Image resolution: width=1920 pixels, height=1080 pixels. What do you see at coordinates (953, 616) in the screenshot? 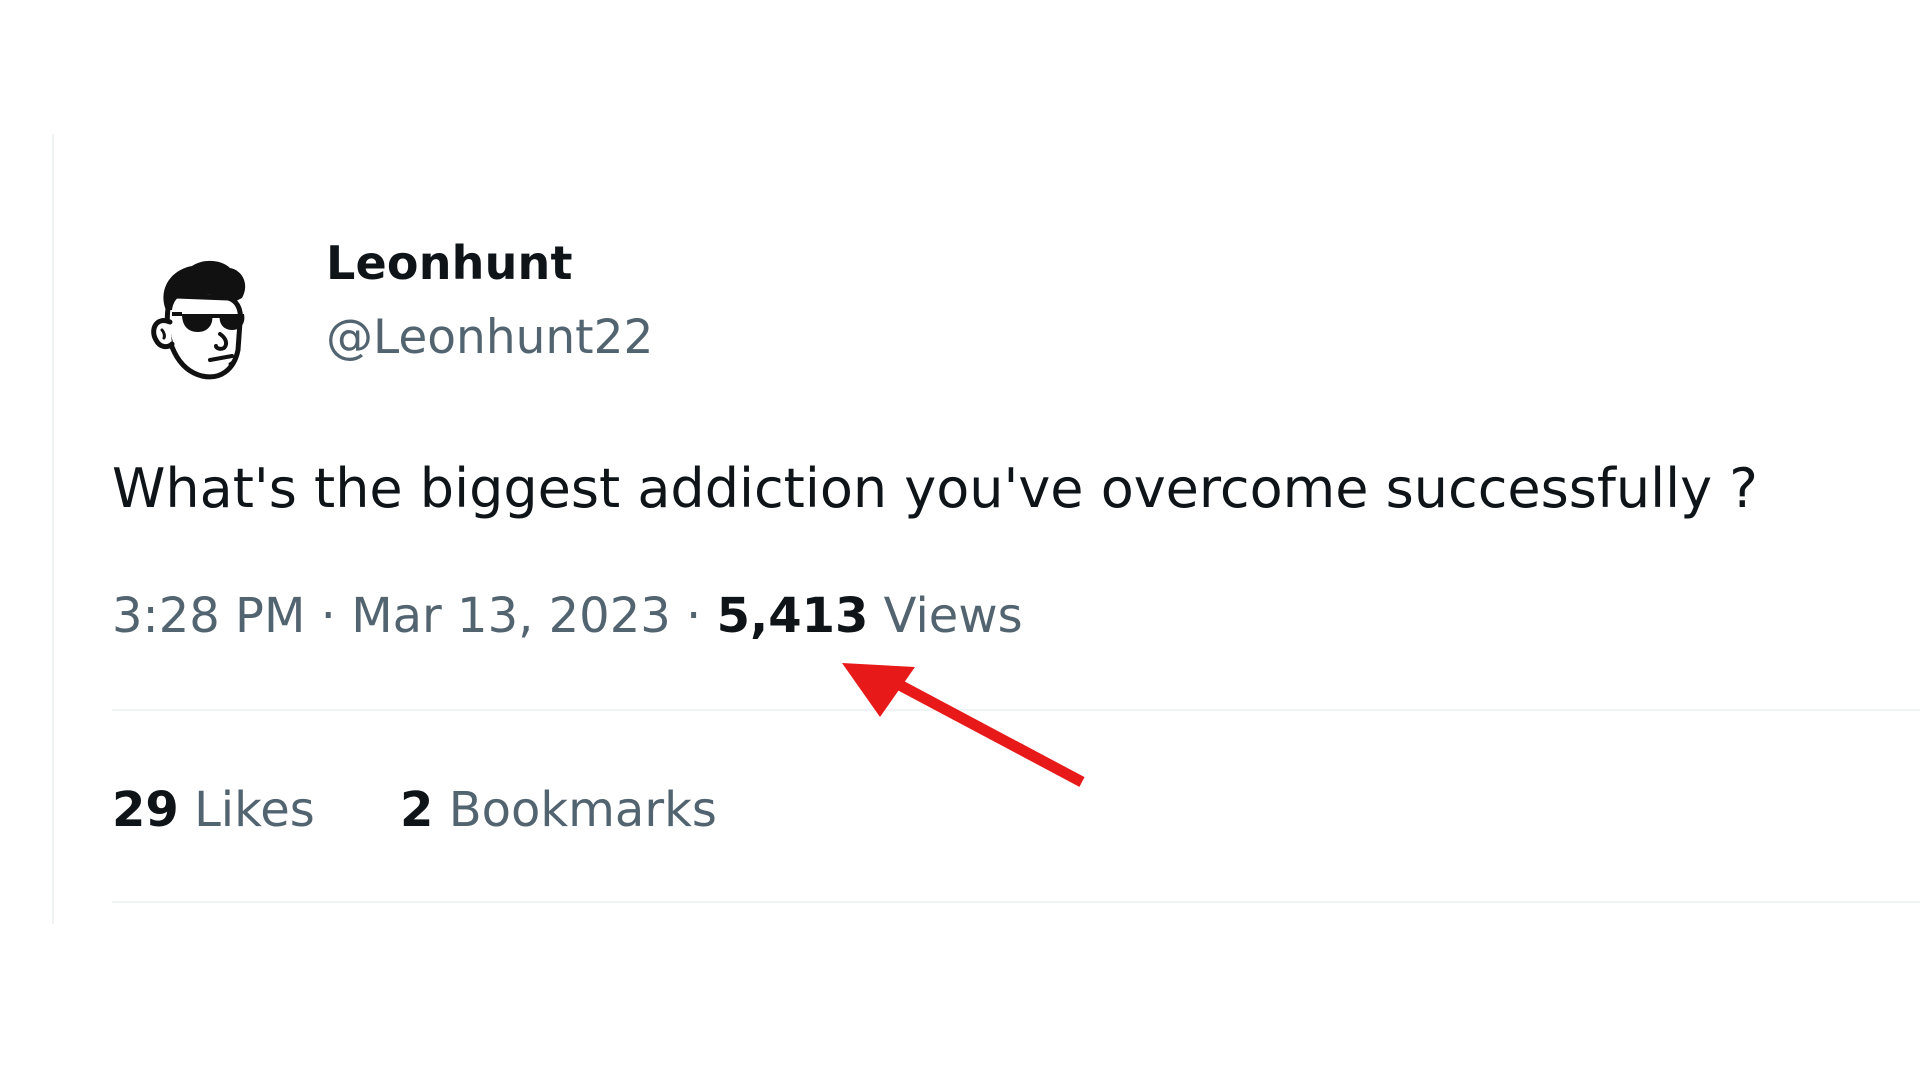
I see `views-label: Views` at bounding box center [953, 616].